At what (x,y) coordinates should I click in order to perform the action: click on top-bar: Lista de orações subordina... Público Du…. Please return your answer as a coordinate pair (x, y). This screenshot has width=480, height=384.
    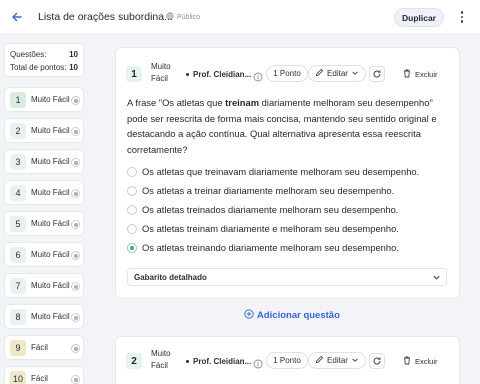
    Looking at the image, I should click on (240, 17).